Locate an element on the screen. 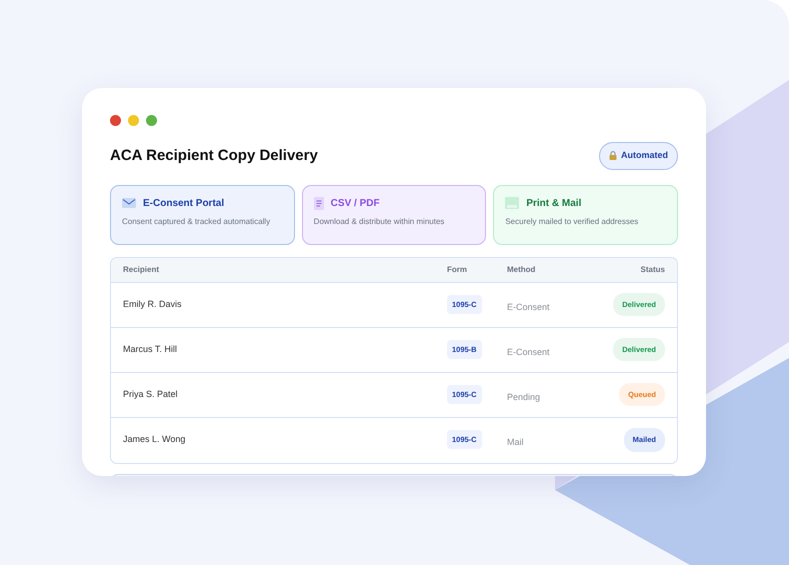 The width and height of the screenshot is (789, 565). method-text: Pending is located at coordinates (523, 397).